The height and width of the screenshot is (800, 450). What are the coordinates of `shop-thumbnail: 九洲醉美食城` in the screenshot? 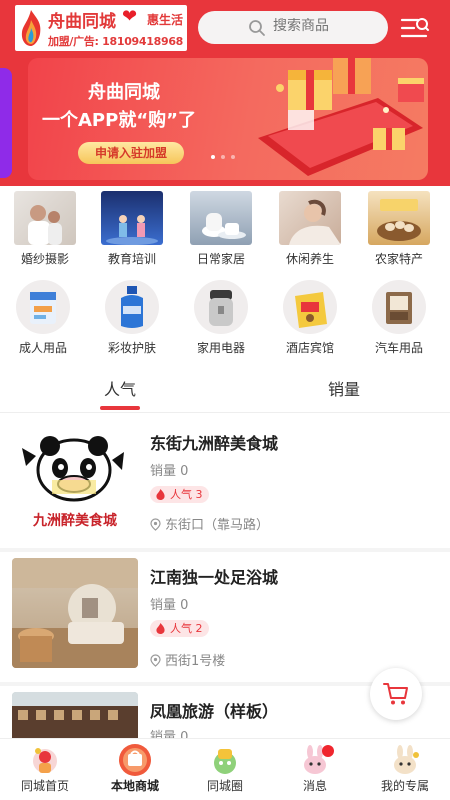 It's located at (75, 481).